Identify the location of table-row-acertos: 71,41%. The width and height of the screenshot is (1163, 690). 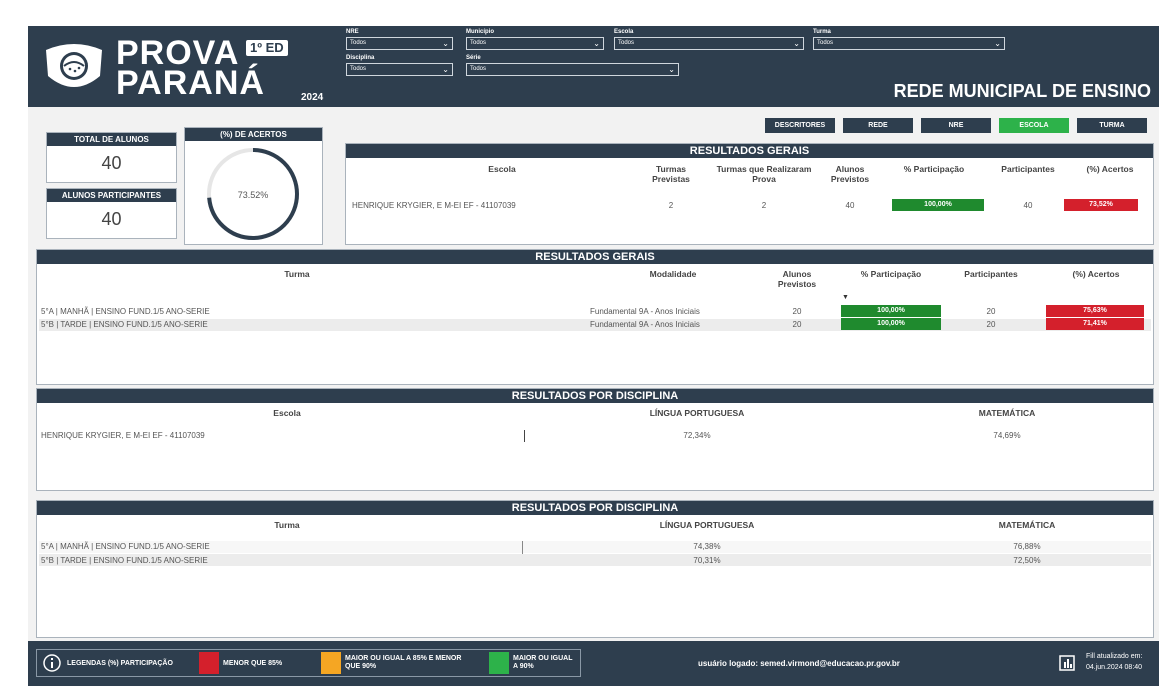
(1095, 324).